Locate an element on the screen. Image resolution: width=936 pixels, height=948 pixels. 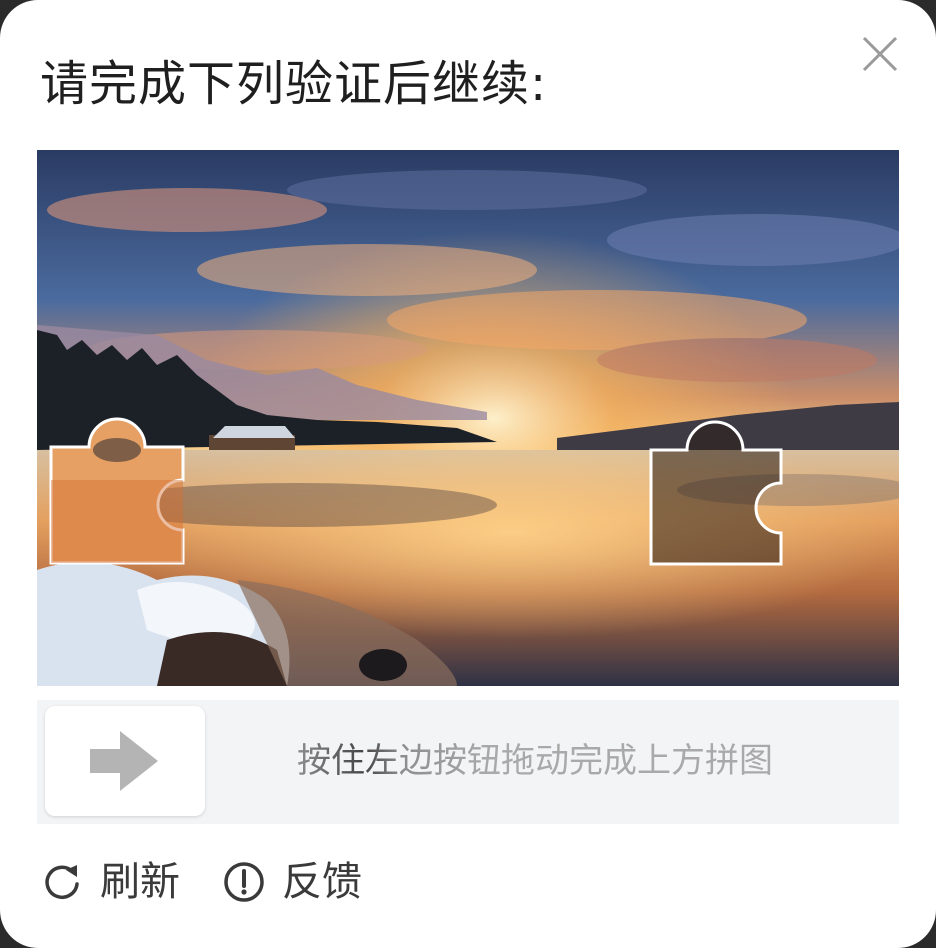
arrow-right-icon is located at coordinates (124, 761).